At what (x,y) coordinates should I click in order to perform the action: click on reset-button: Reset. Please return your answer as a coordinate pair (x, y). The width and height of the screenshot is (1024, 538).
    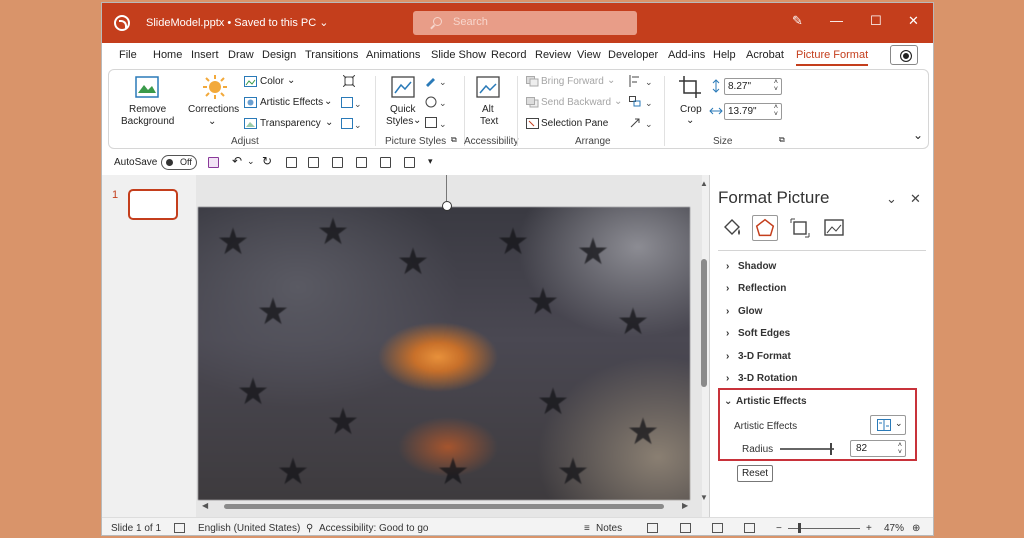
    Looking at the image, I should click on (755, 473).